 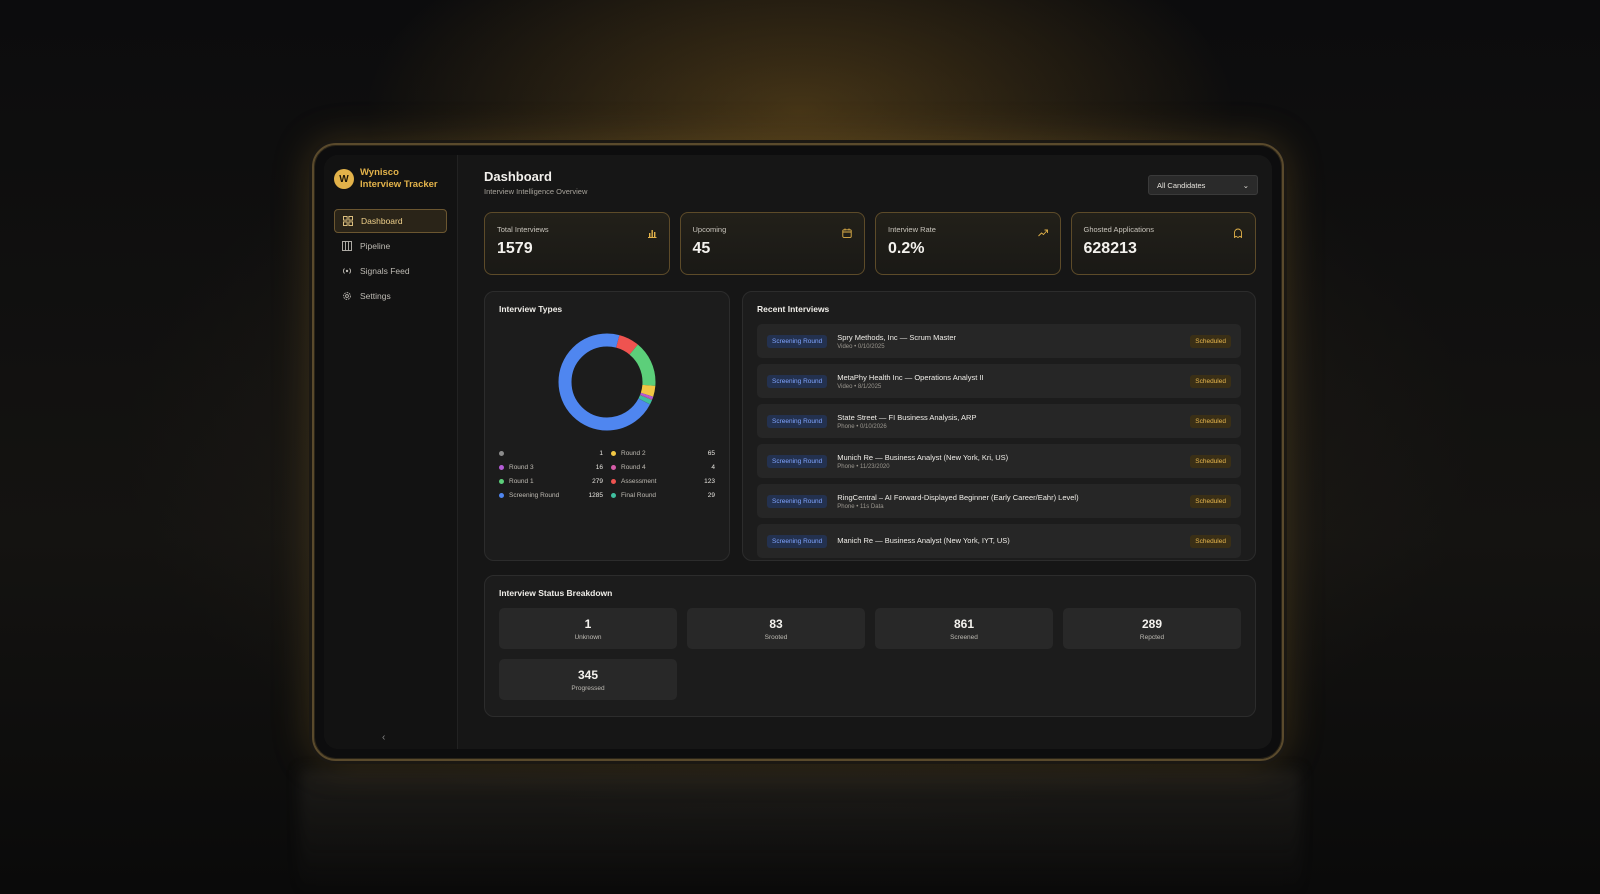 What do you see at coordinates (390, 246) in the screenshot?
I see `sidebar-item-pipeline: Pipeline` at bounding box center [390, 246].